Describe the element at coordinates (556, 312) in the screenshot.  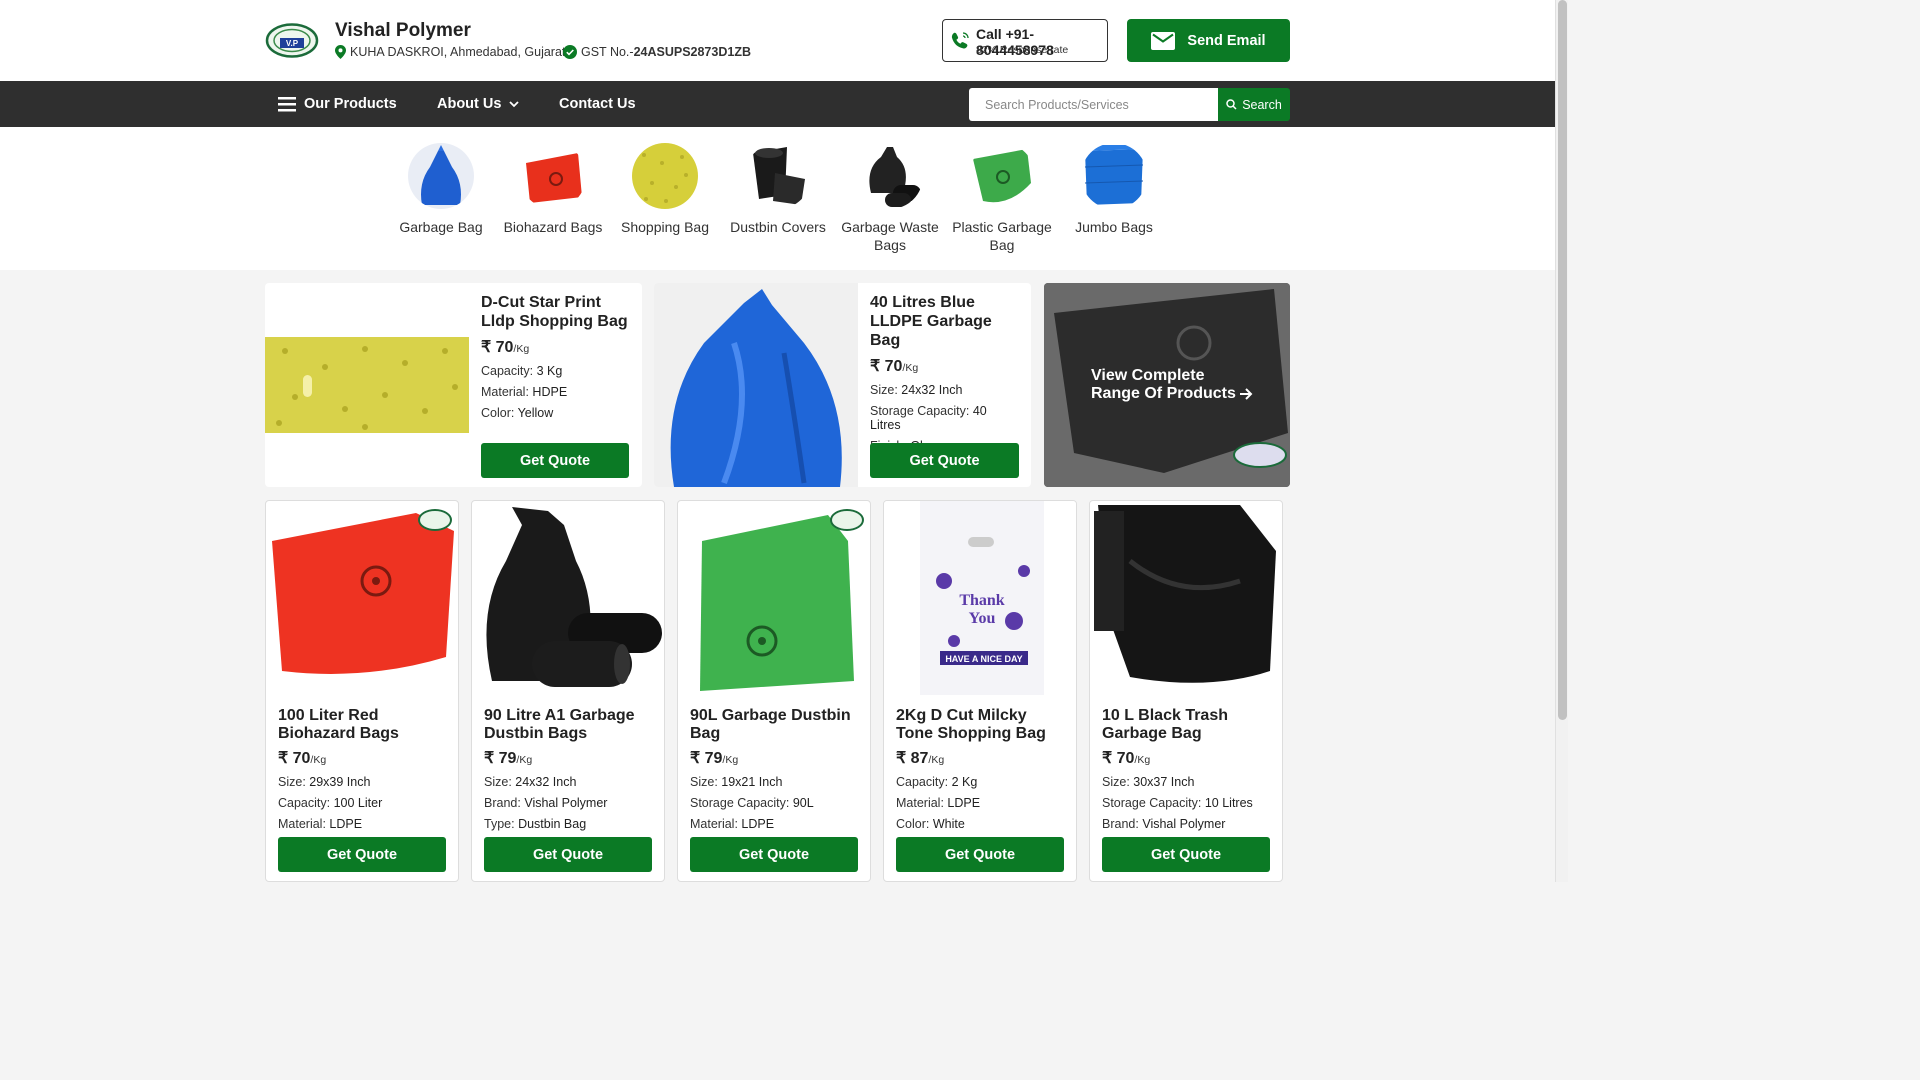
I see `product-title: D-Cut Star Print Lldp Shopping Bag` at that location.